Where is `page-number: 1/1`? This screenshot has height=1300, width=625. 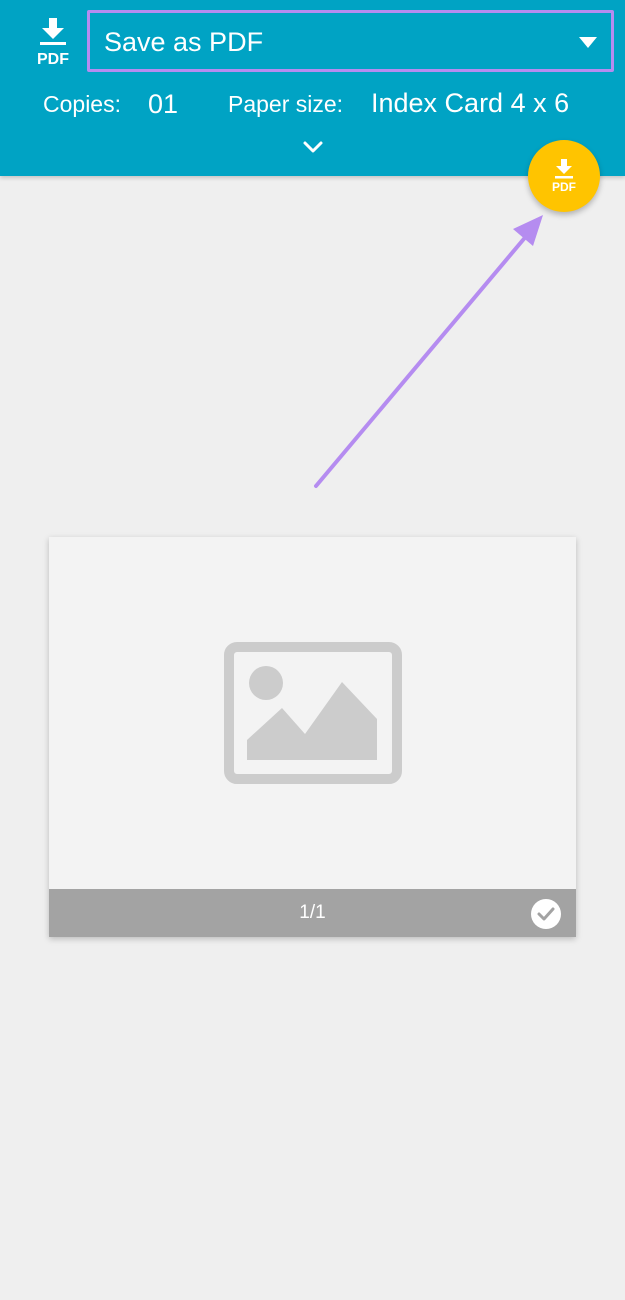
page-number: 1/1 is located at coordinates (312, 912).